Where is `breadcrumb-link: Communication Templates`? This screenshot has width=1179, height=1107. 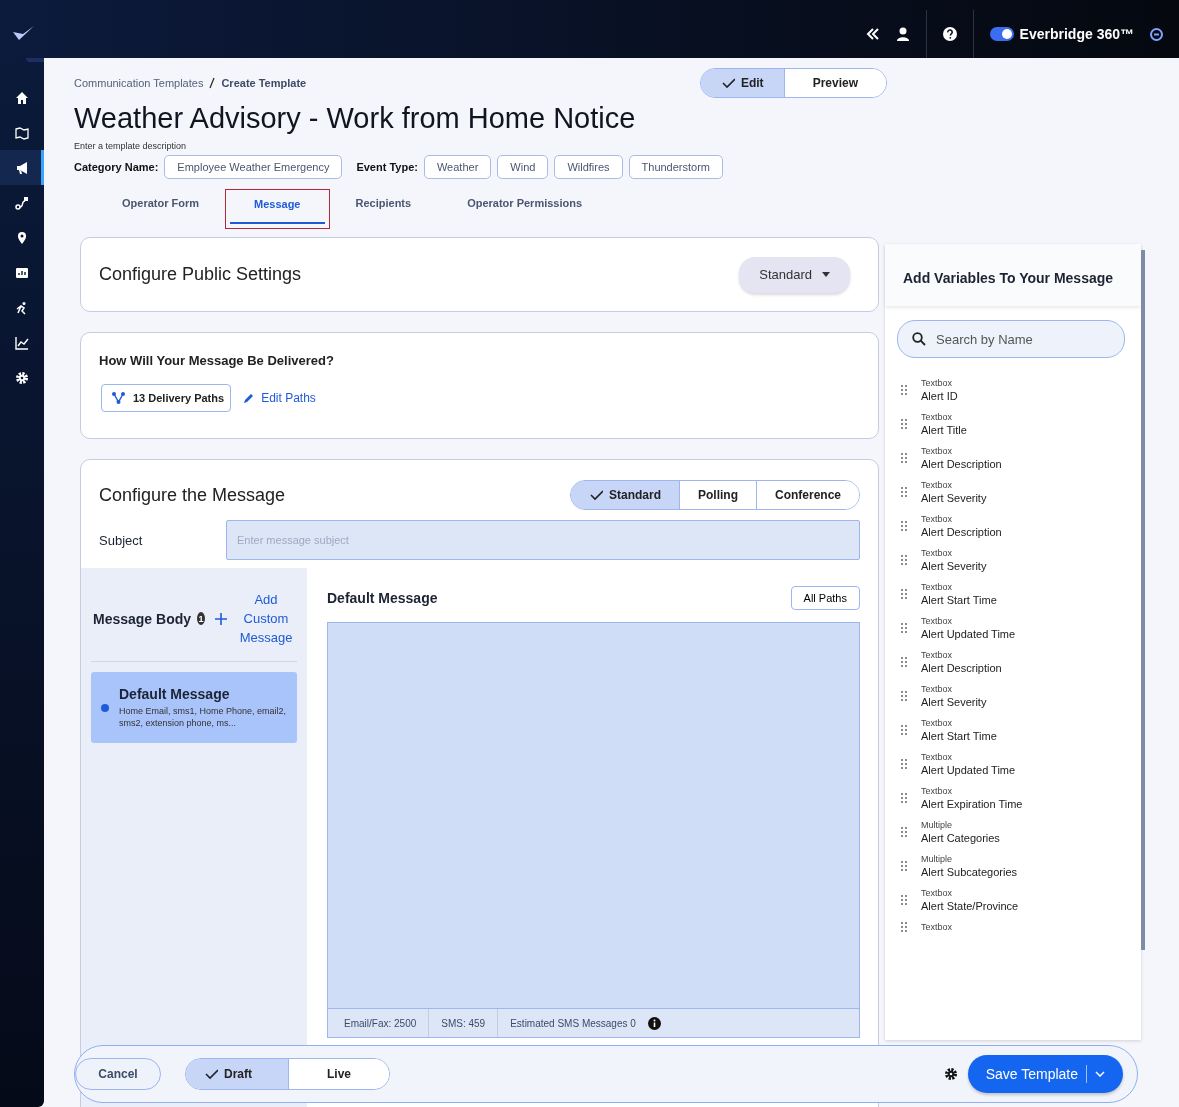
breadcrumb-link: Communication Templates is located at coordinates (139, 83).